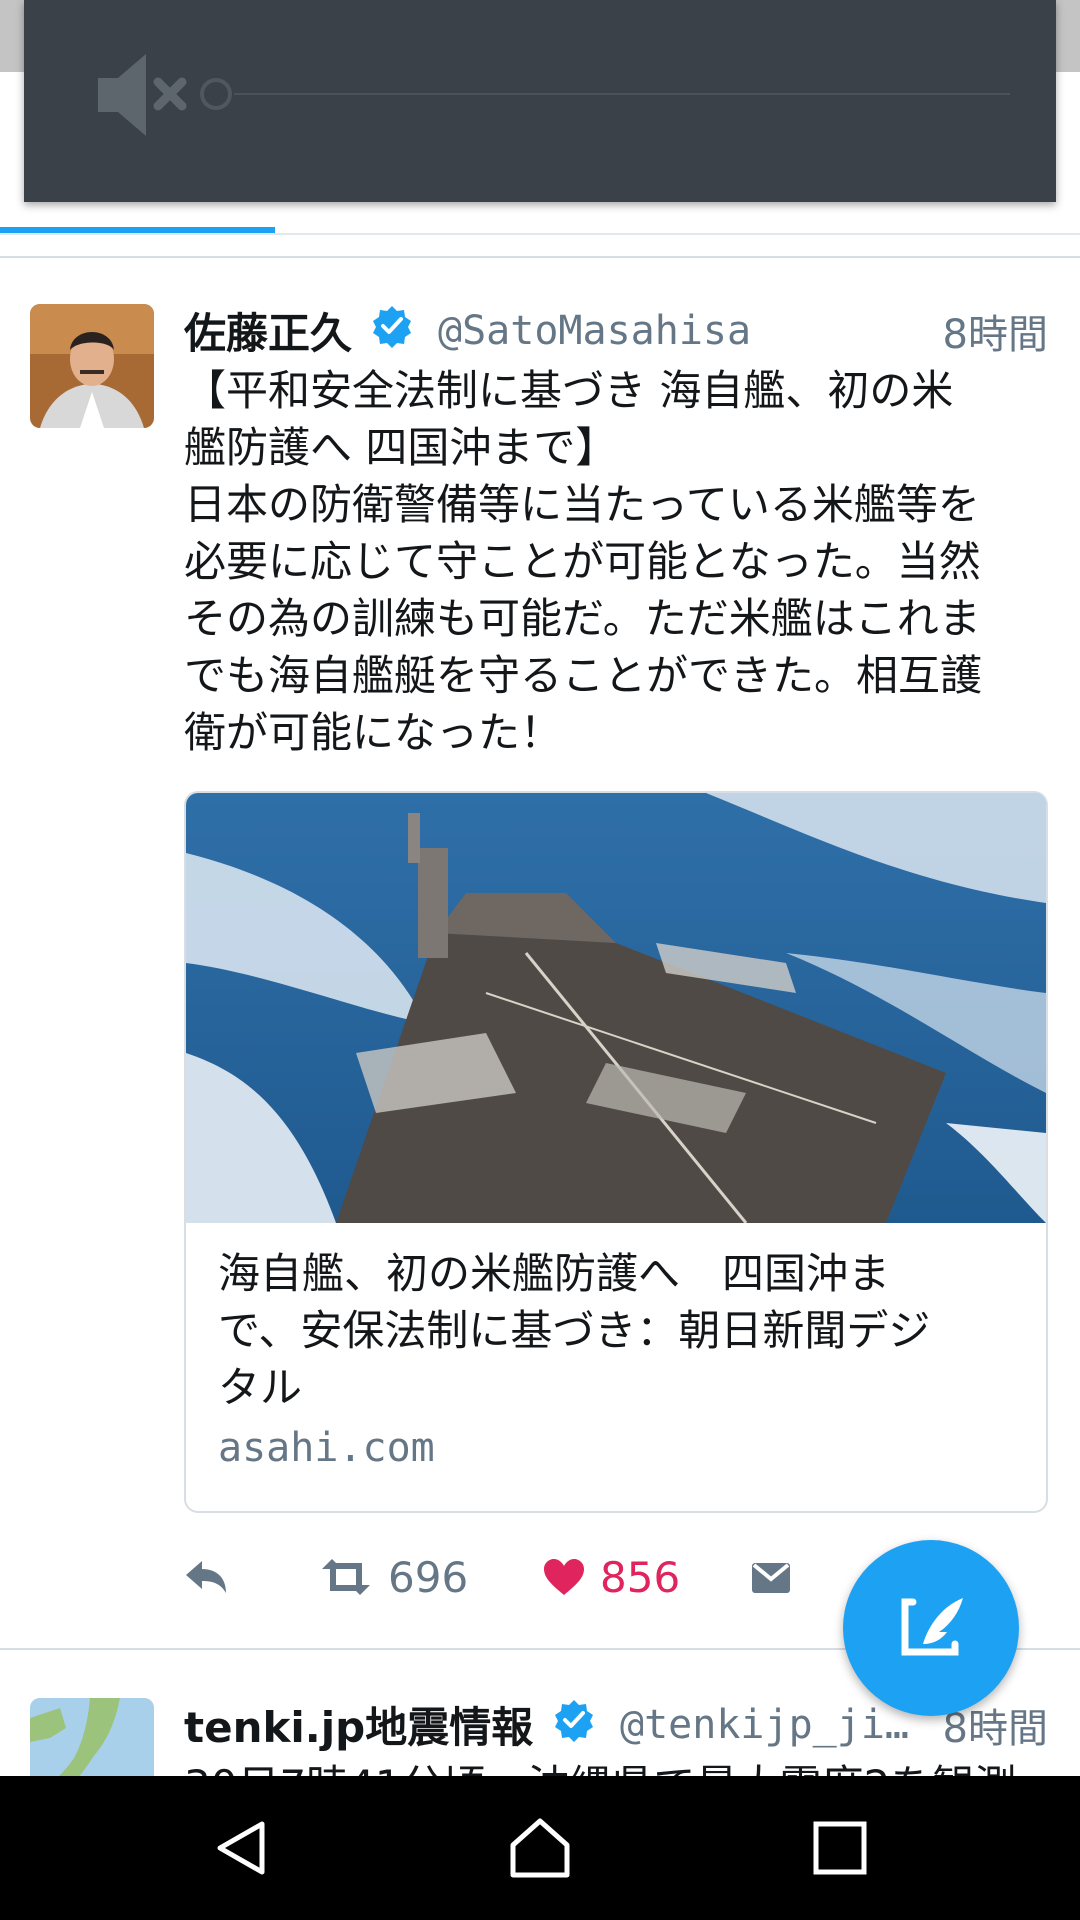 The image size is (1080, 1920). I want to click on home-button, so click(540, 1848).